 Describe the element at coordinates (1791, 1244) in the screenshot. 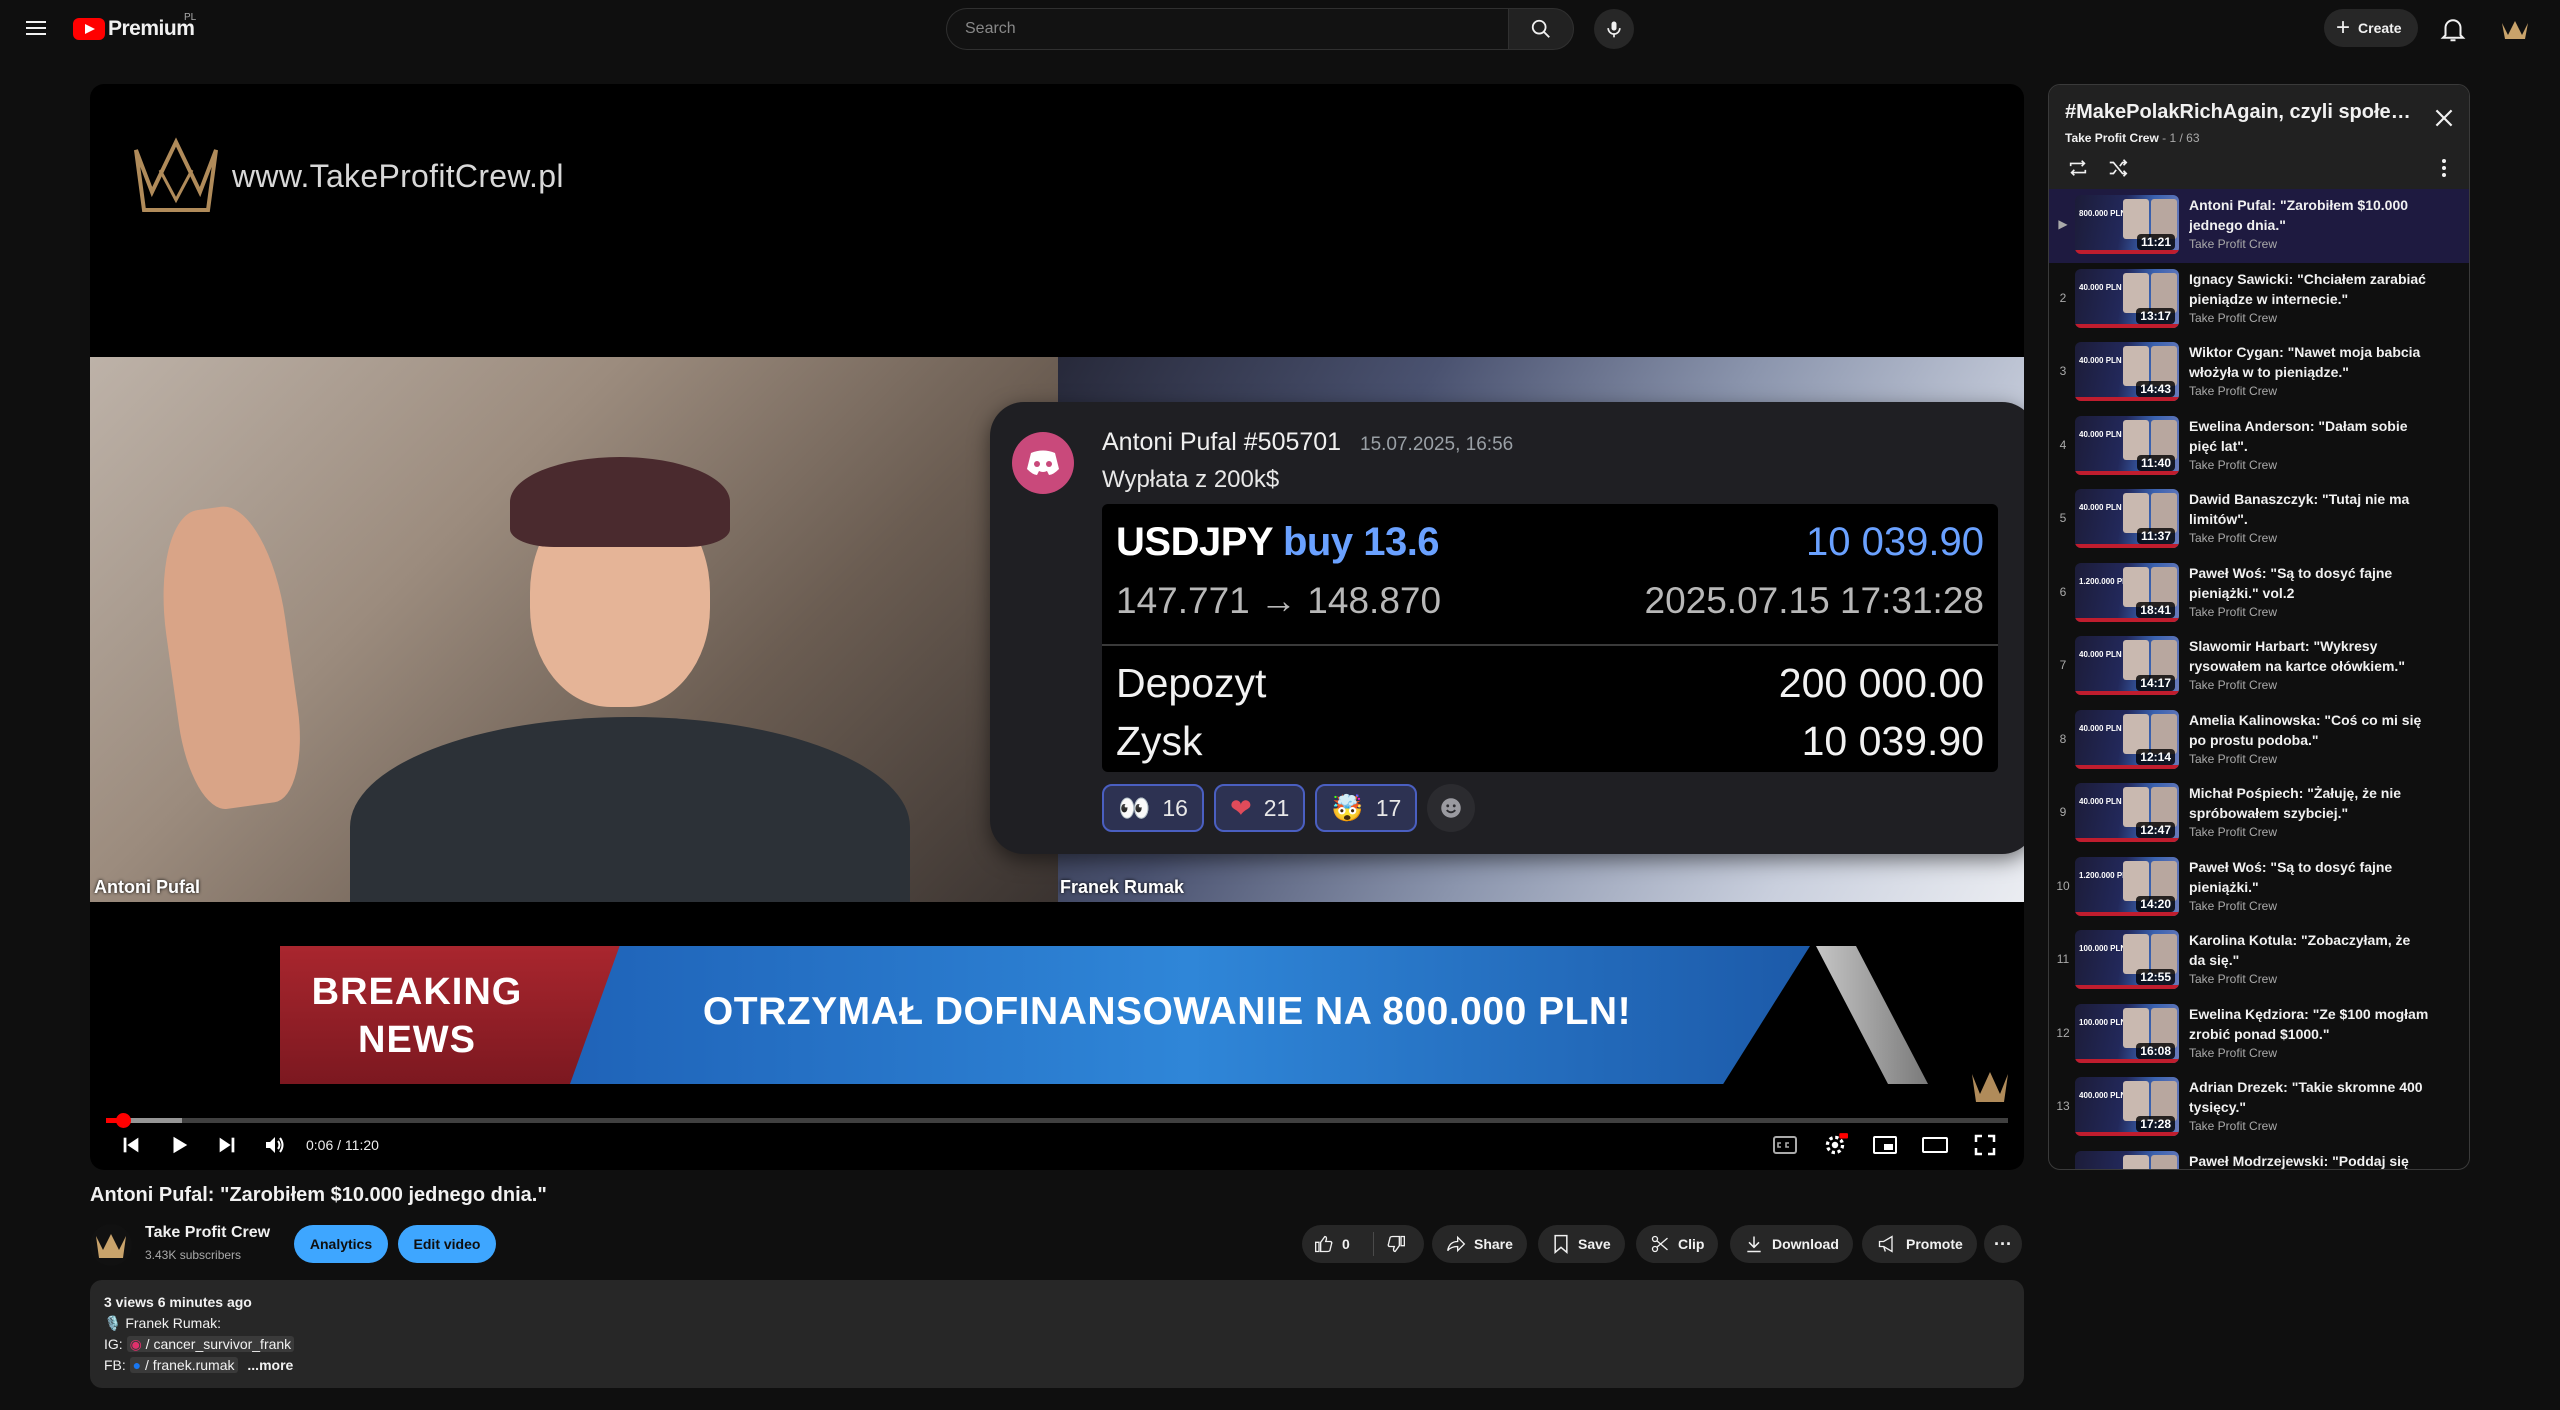

I see `download-button: Download` at that location.